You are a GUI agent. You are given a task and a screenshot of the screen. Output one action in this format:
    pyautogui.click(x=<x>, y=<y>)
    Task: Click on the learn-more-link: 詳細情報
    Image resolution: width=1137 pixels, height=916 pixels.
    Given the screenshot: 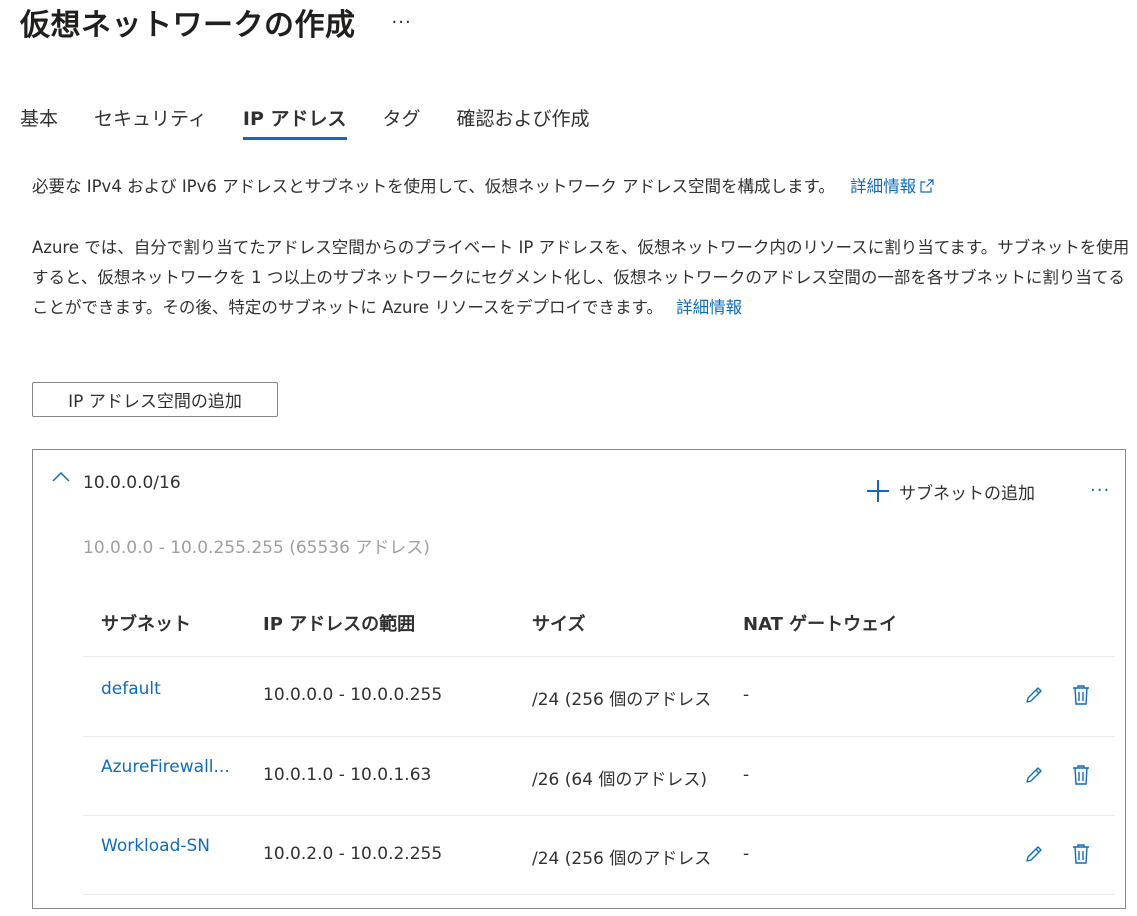 What is the action you would take?
    pyautogui.click(x=892, y=186)
    